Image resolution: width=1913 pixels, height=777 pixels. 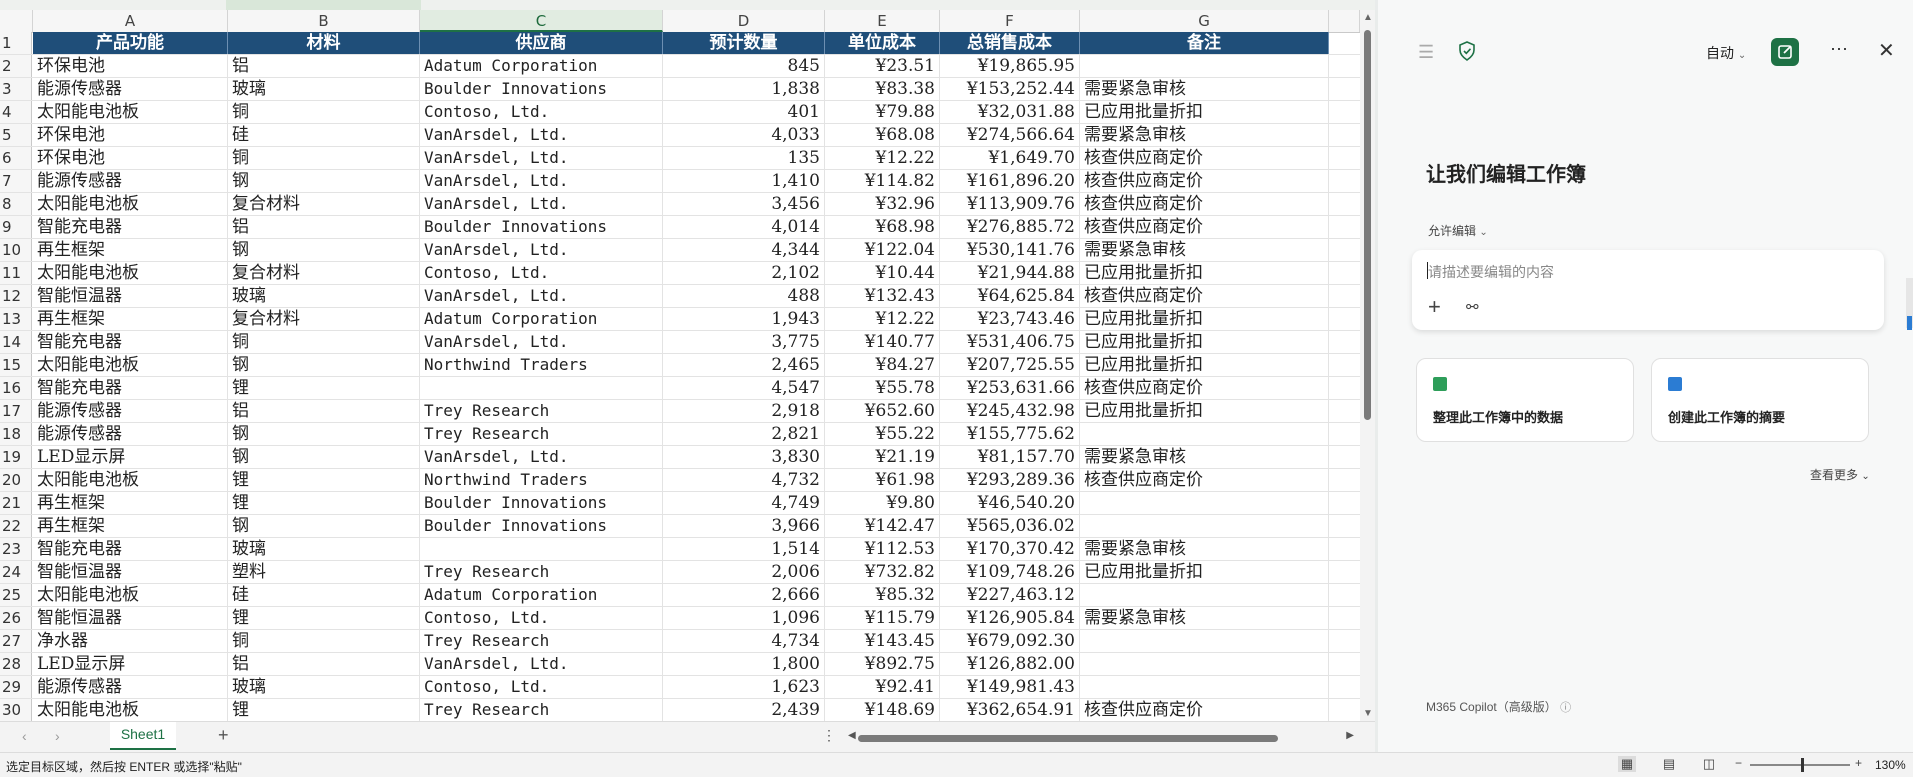 I want to click on cell-unit-cost: ¥84.27, so click(x=882, y=365).